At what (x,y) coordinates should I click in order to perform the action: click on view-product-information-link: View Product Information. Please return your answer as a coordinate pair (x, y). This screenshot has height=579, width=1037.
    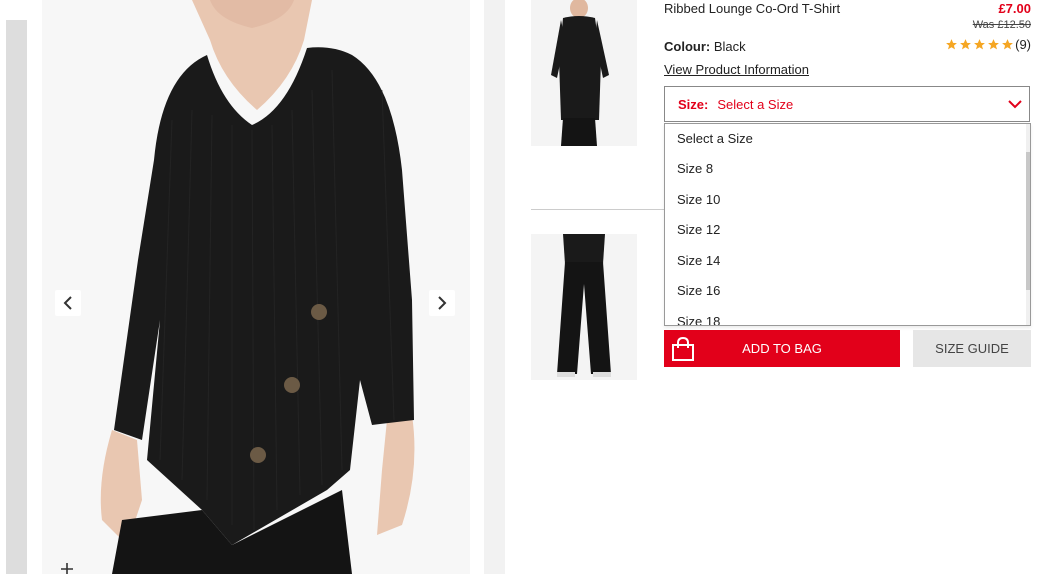
    Looking at the image, I should click on (736, 69).